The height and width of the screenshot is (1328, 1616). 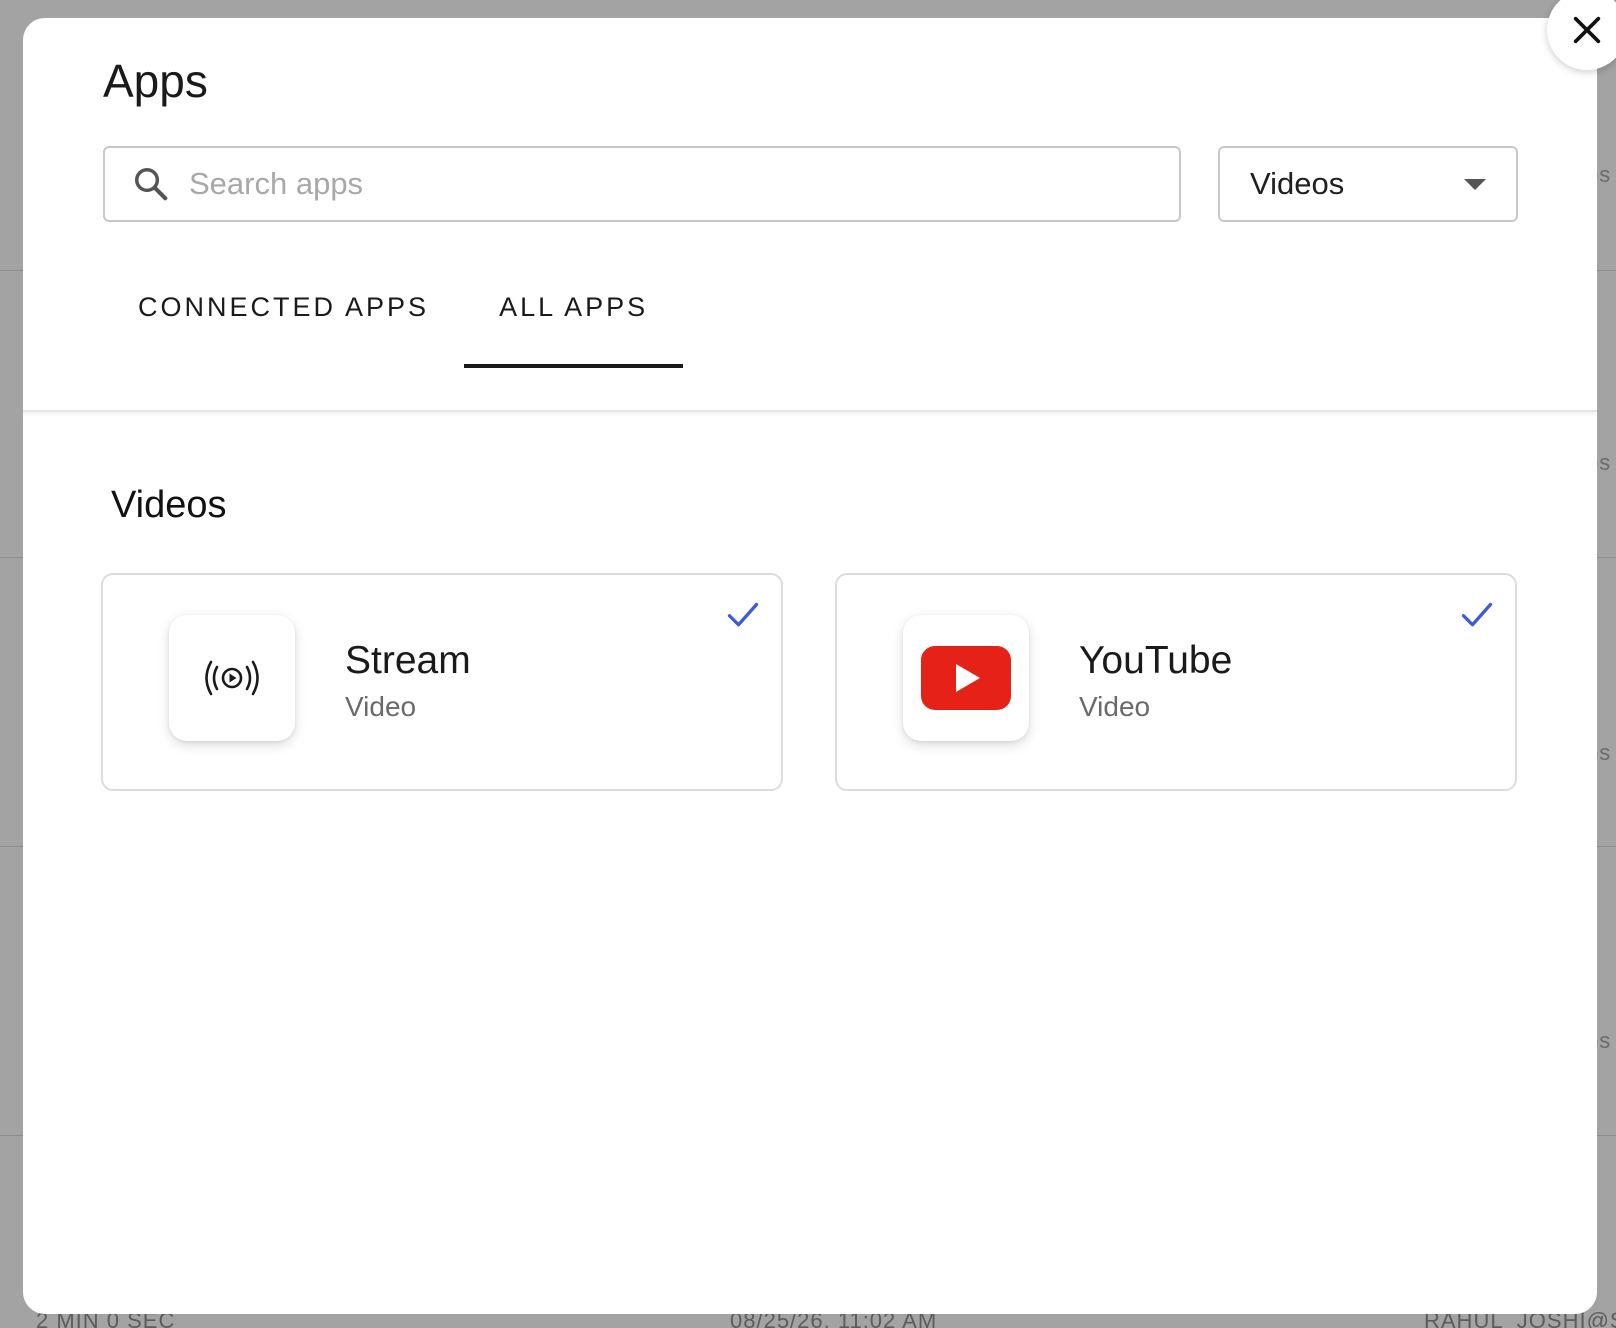 I want to click on app-tabs: CONNECTED APPS ALL APPS, so click(x=393, y=323).